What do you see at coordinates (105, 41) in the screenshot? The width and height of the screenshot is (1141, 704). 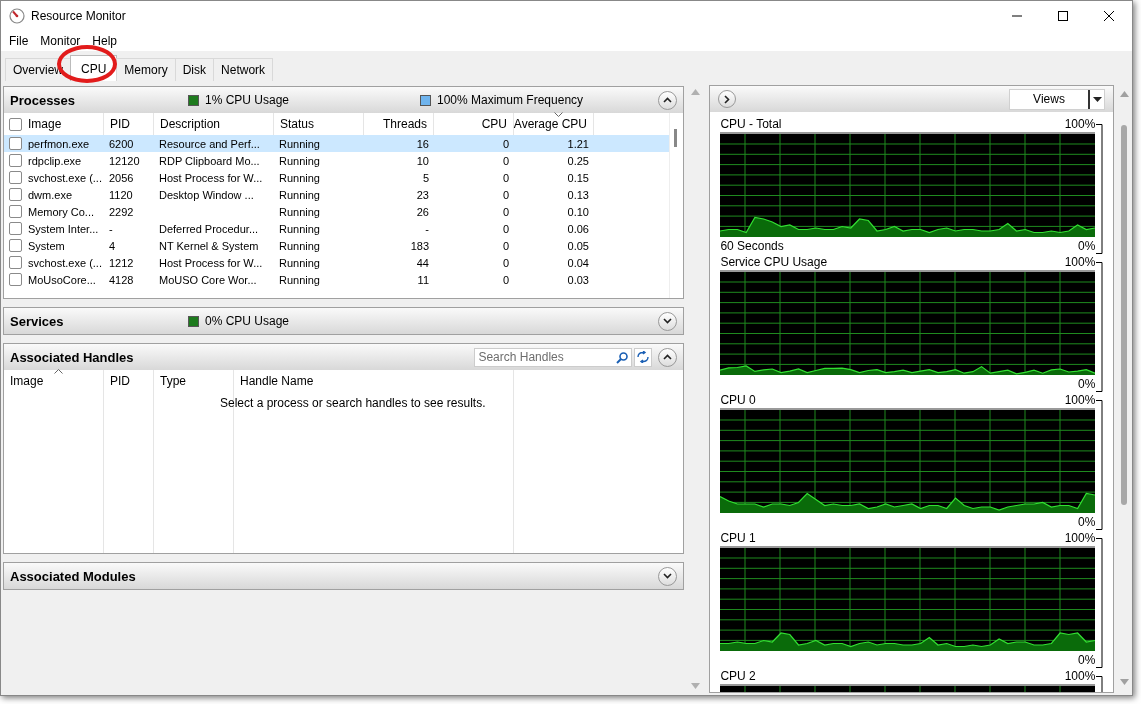 I see `menu-item: Help` at bounding box center [105, 41].